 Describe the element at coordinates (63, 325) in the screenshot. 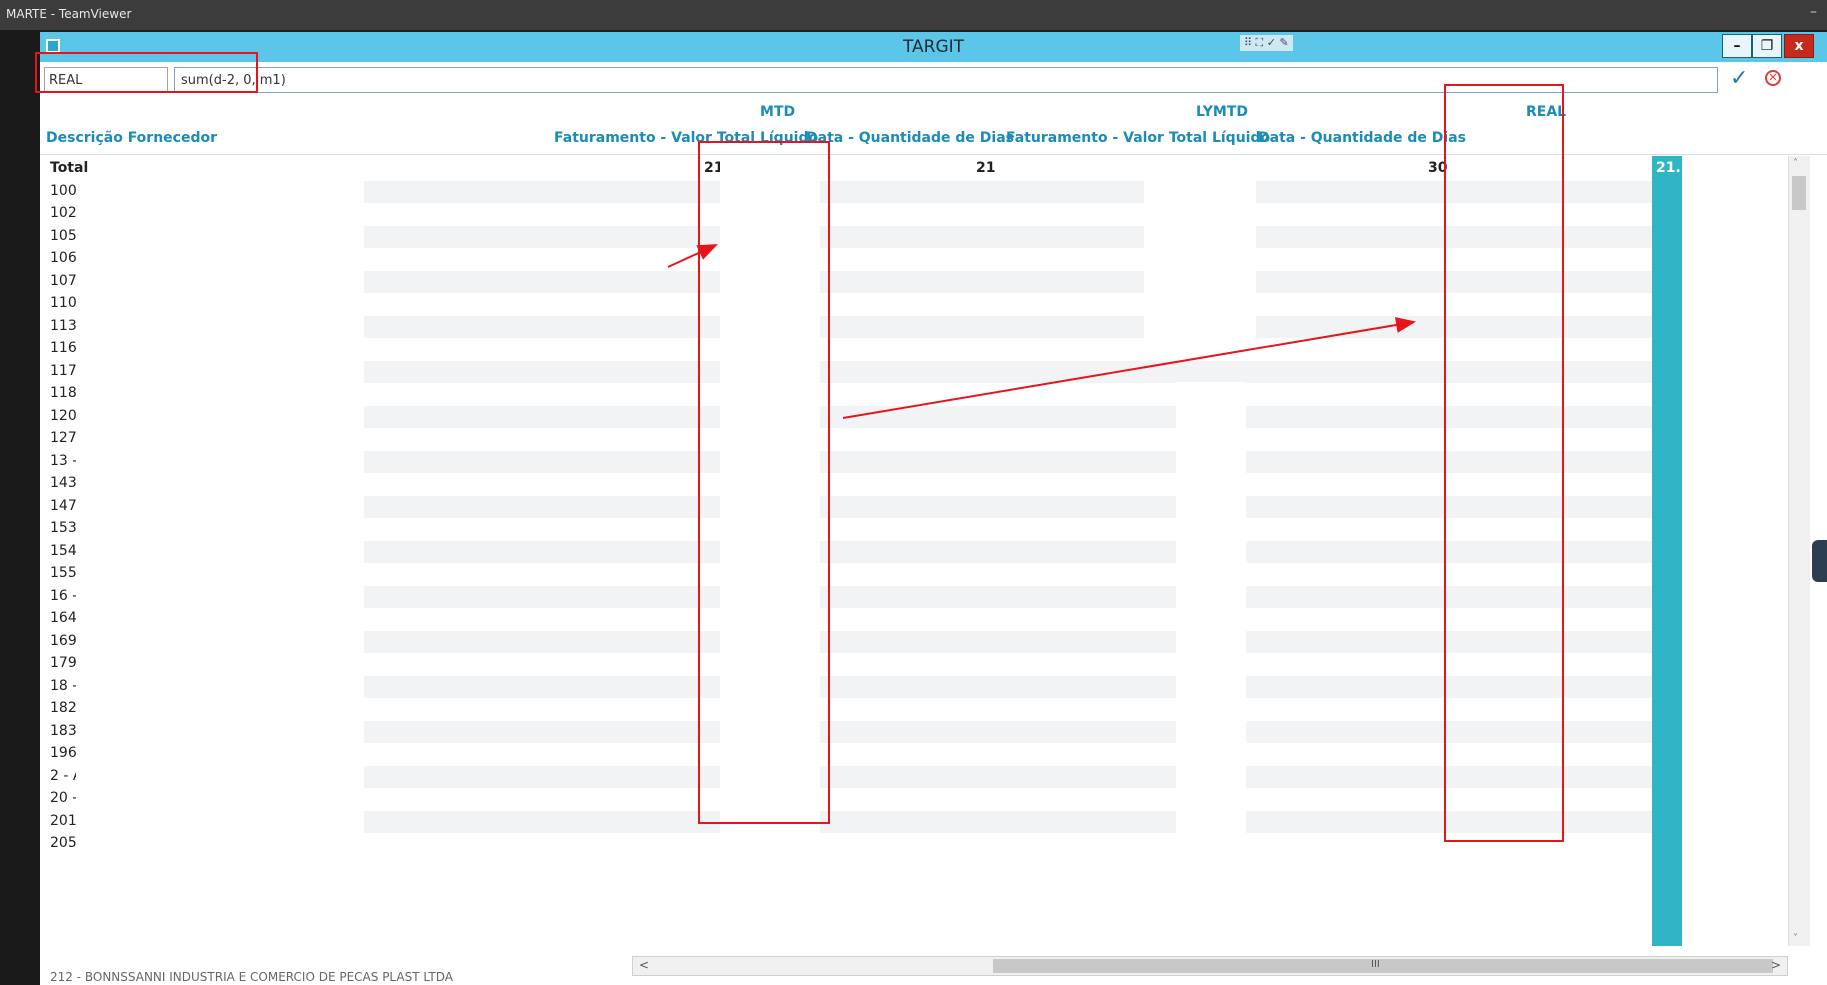

I see `row-code: 113` at that location.